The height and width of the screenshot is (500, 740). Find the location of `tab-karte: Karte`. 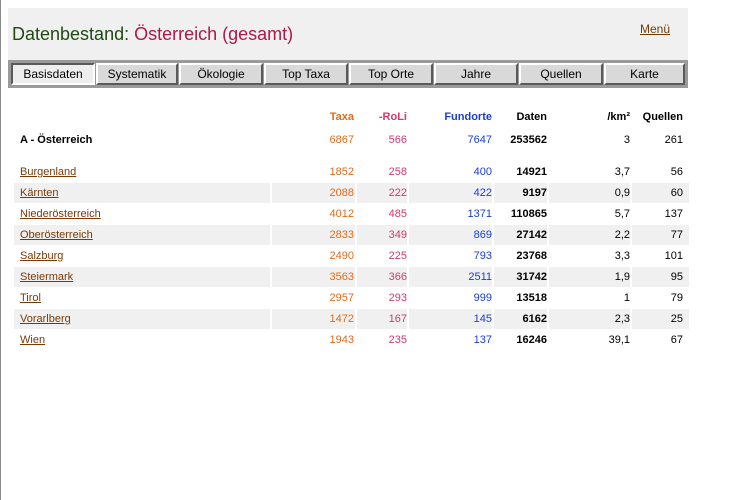

tab-karte: Karte is located at coordinates (644, 74).